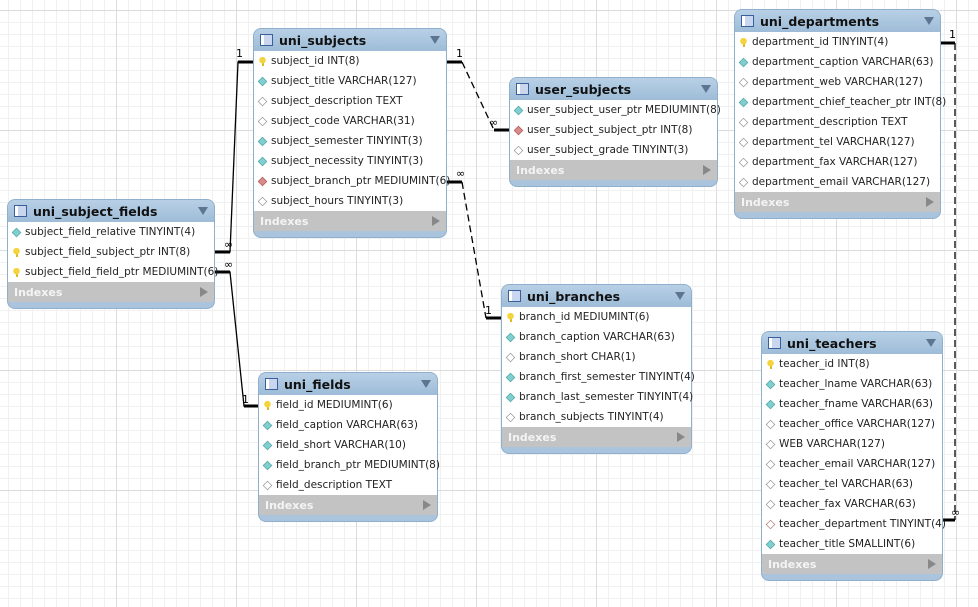 The width and height of the screenshot is (978, 607). I want to click on column-row: user_subject_grade TINYINT(3), so click(613, 150).